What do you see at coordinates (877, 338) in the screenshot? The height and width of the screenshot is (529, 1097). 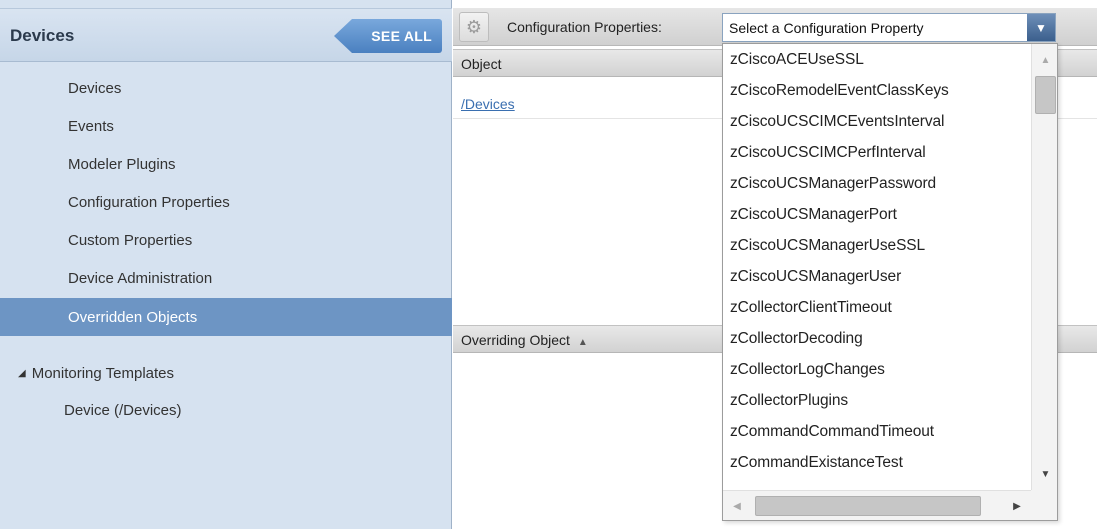 I see `dropdown-option: zCollectorDecoding` at bounding box center [877, 338].